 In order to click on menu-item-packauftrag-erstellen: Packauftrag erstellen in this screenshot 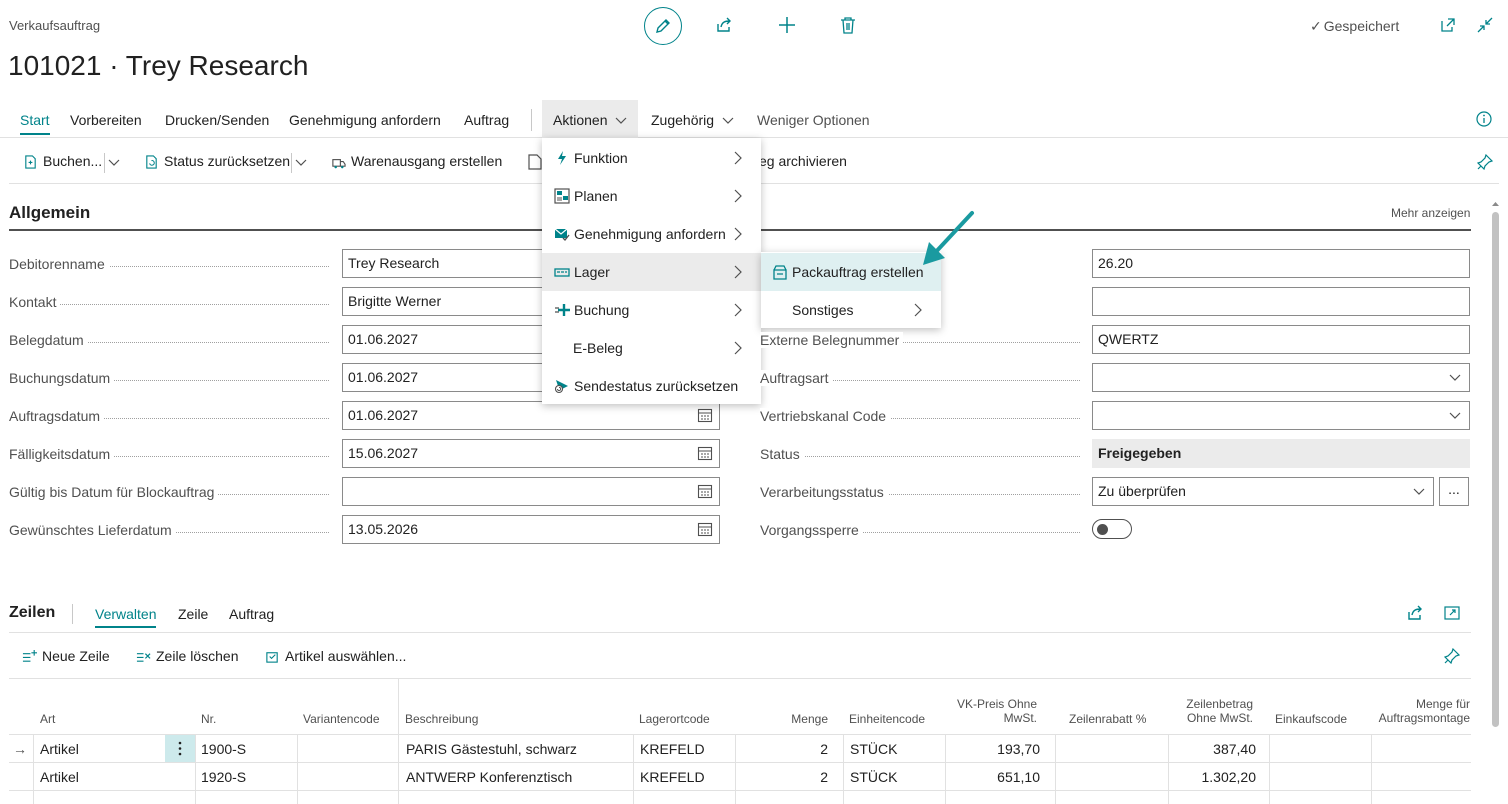, I will do `click(851, 272)`.